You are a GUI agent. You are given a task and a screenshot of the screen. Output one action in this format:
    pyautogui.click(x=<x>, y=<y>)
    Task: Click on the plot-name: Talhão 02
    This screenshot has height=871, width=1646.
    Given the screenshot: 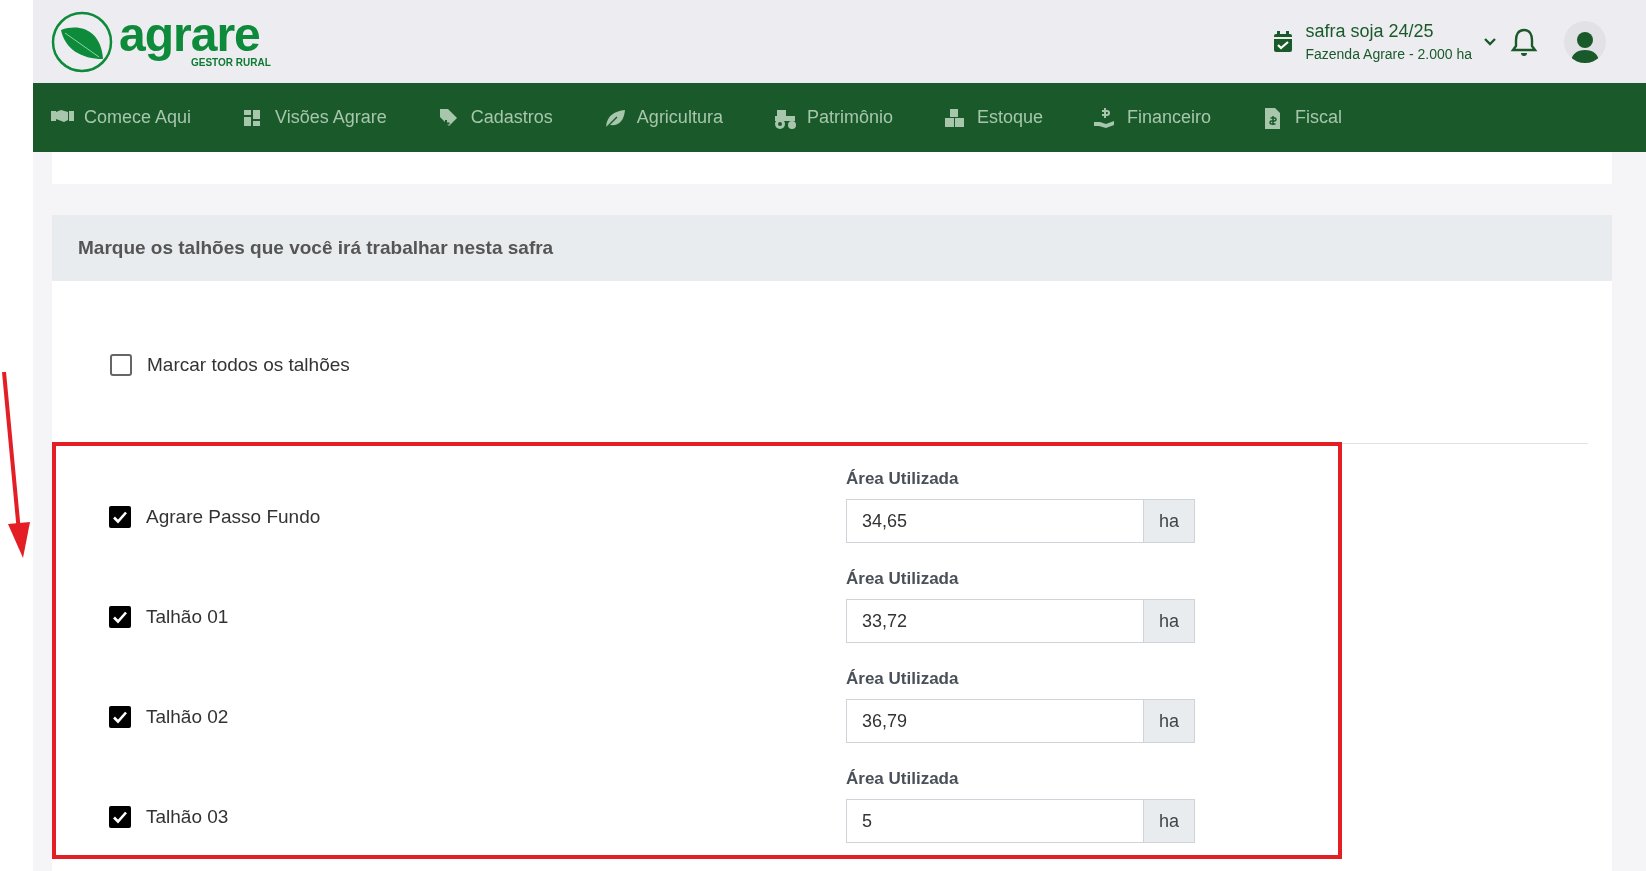 What is the action you would take?
    pyautogui.click(x=187, y=717)
    